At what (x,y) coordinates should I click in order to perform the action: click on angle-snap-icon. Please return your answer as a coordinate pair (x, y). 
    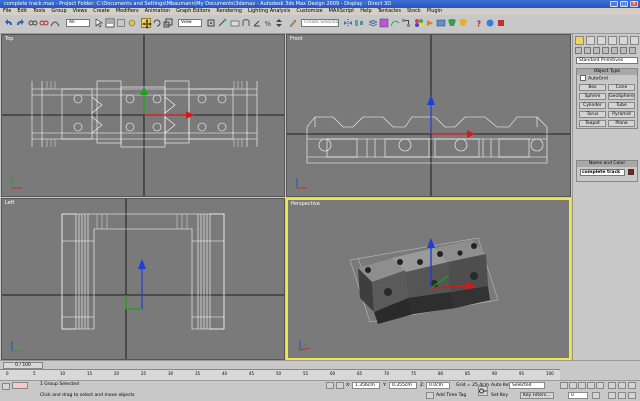
    Looking at the image, I should click on (257, 23).